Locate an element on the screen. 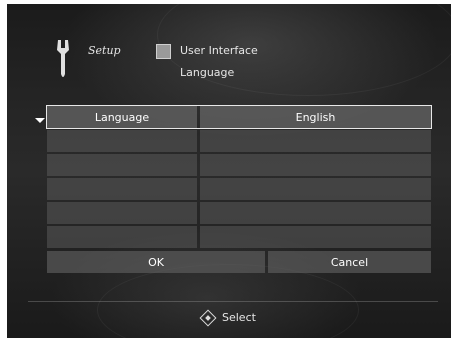  user-interface-icon is located at coordinates (163, 51).